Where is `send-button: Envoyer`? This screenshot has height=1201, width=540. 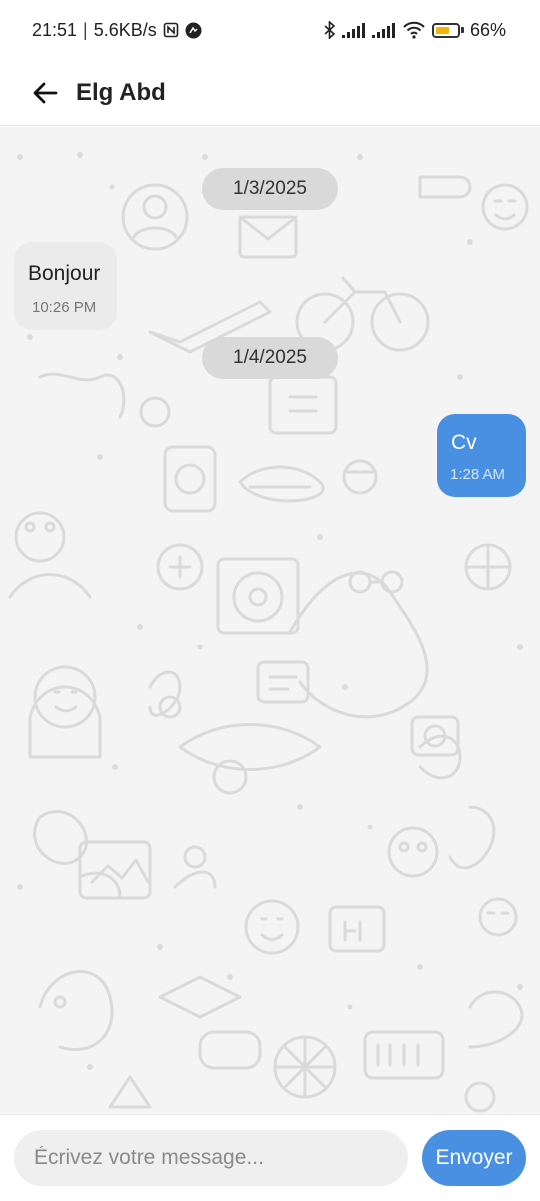
send-button: Envoyer is located at coordinates (474, 1158).